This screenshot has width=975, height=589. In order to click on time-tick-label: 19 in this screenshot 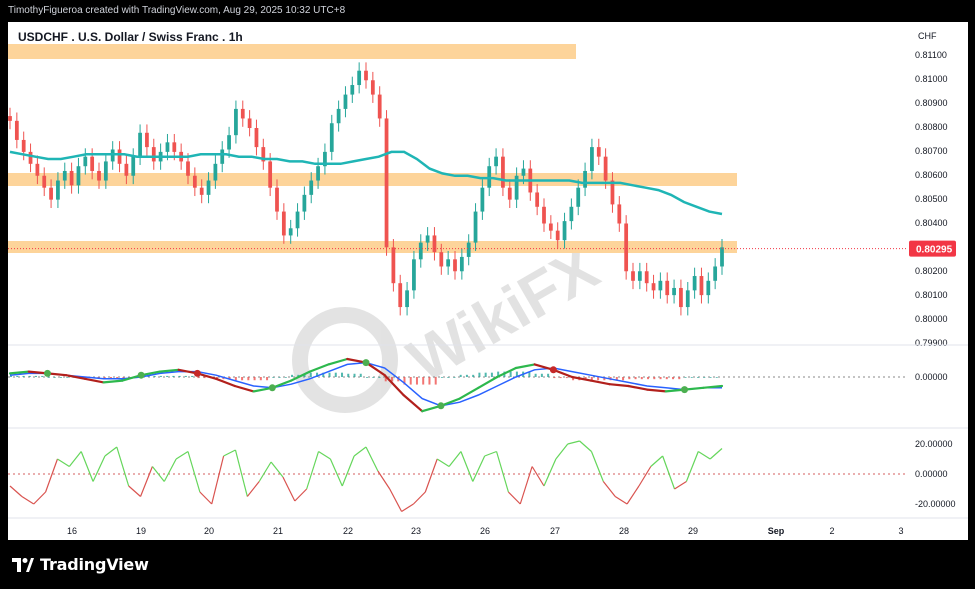, I will do `click(141, 531)`.